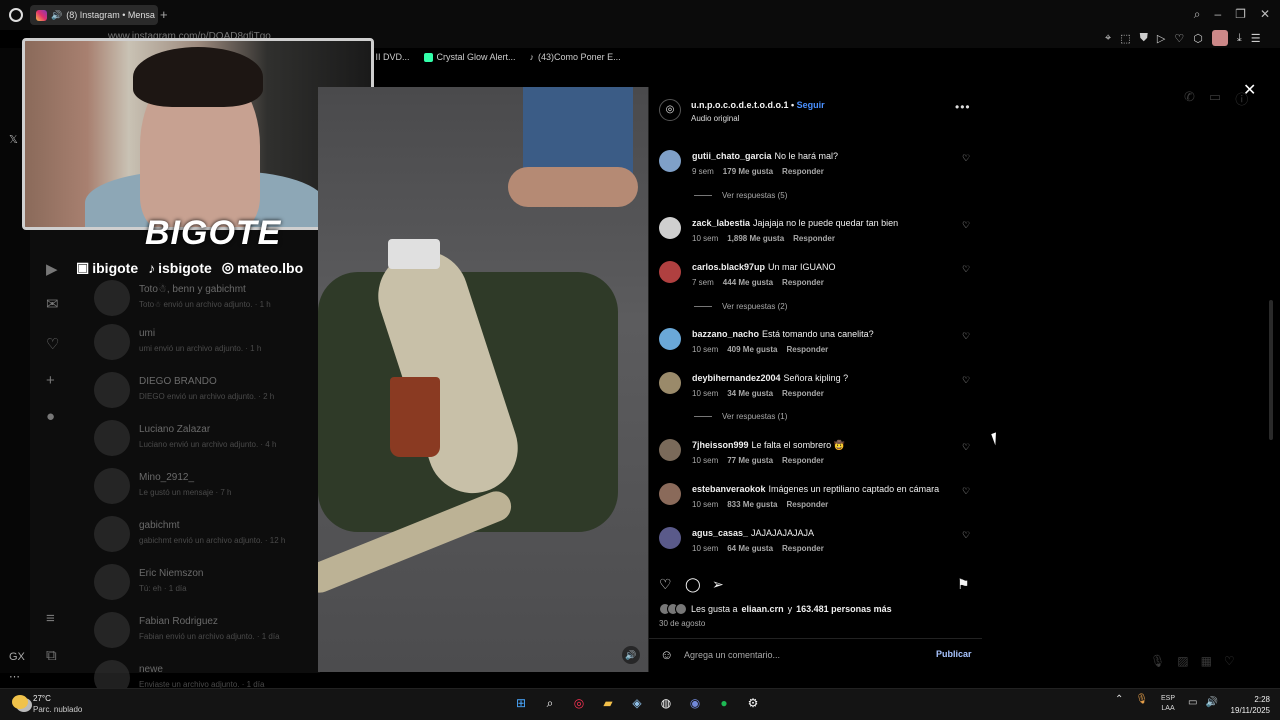 Image resolution: width=1280 pixels, height=720 pixels. Describe the element at coordinates (665, 584) in the screenshot. I see `like-icon: ♡` at that location.